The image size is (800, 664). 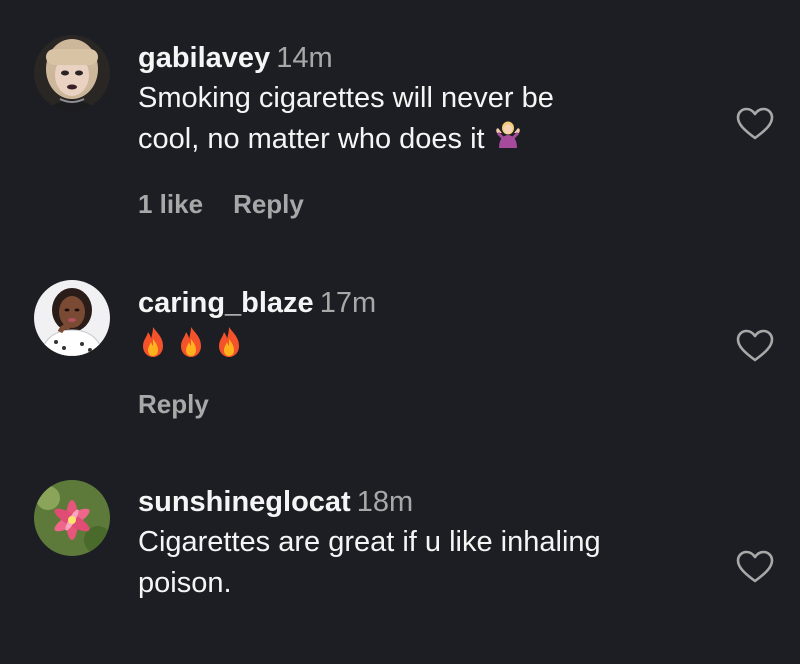 I want to click on comment-meta: gabilavey 14m, so click(x=423, y=58).